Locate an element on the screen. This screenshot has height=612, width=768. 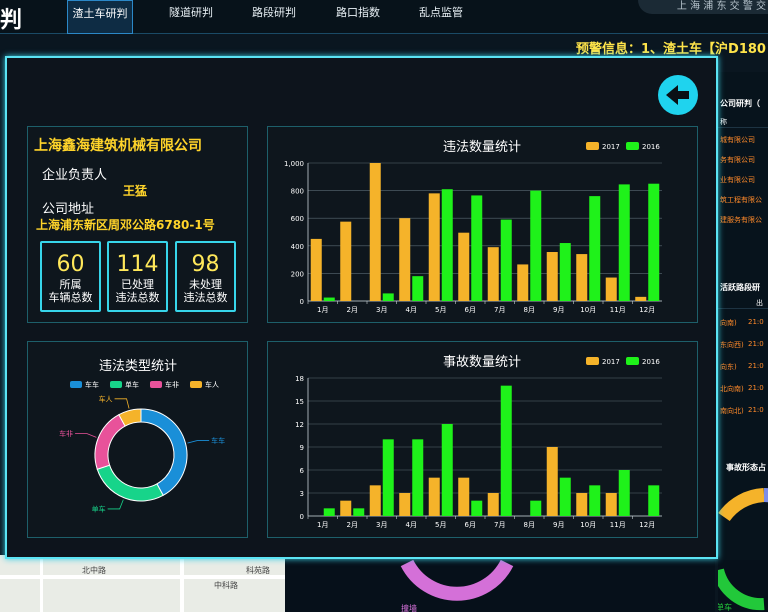
slice-车车 is located at coordinates (164, 452).